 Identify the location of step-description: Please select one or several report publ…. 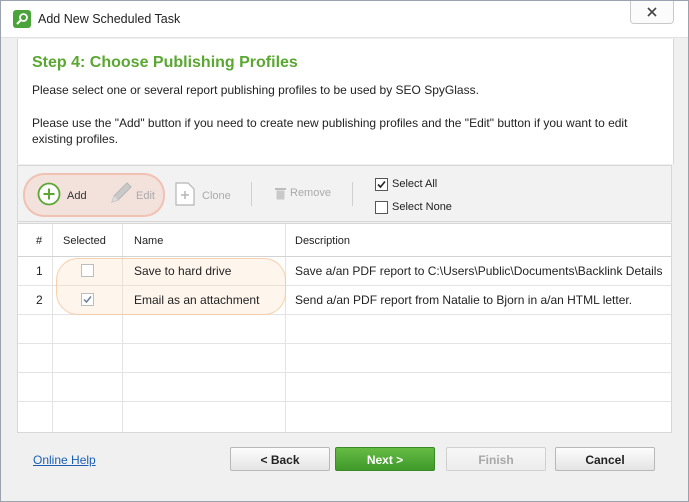
(255, 90).